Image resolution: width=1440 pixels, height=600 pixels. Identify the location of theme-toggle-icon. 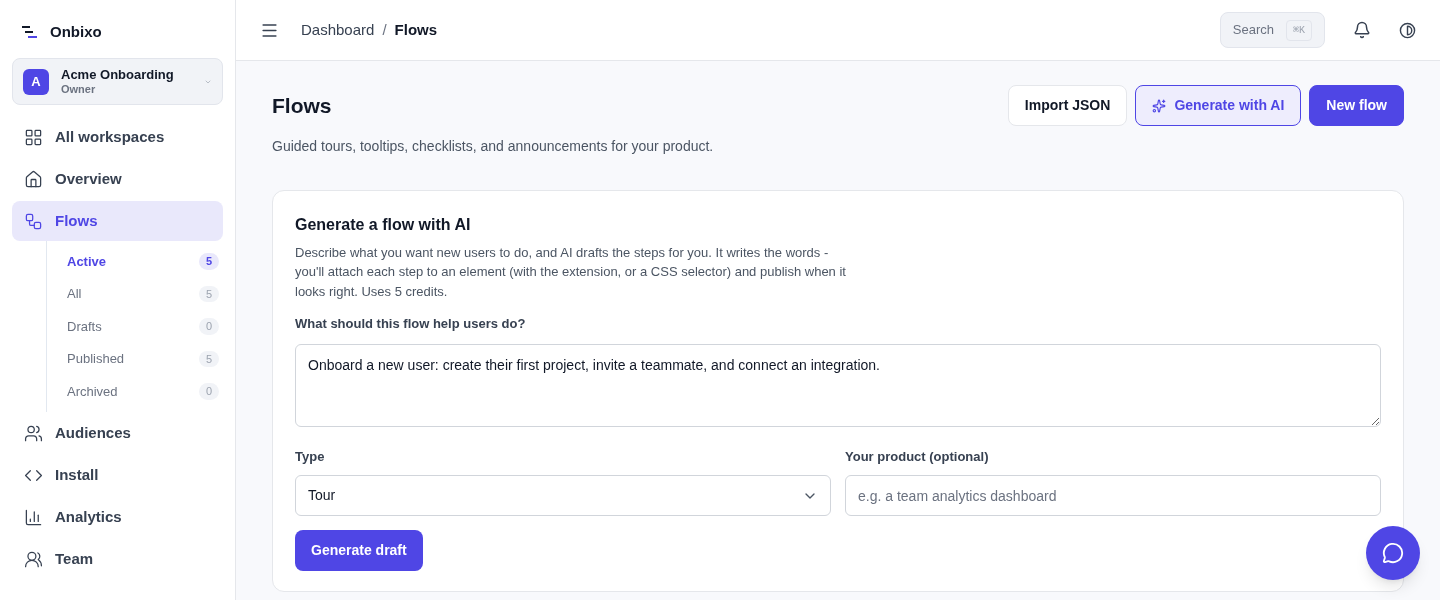
(1407, 30).